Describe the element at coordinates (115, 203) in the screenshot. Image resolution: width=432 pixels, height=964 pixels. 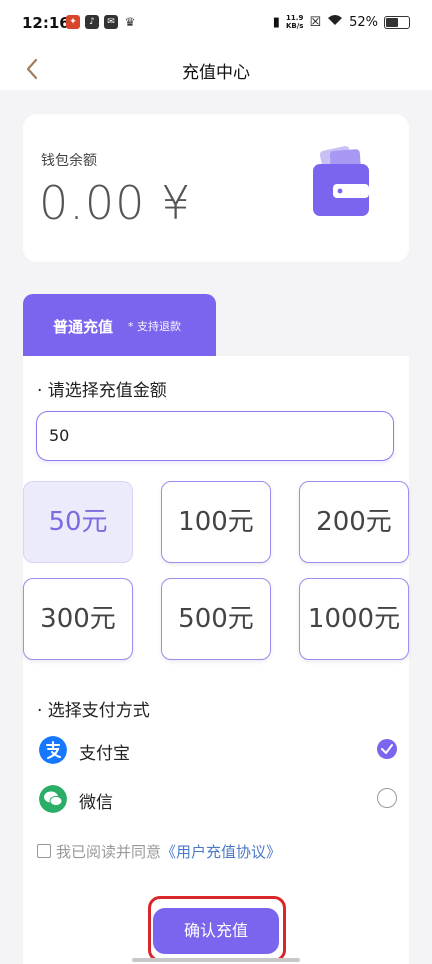
I see `wallet-balance-amount: 0.00 ¥` at that location.